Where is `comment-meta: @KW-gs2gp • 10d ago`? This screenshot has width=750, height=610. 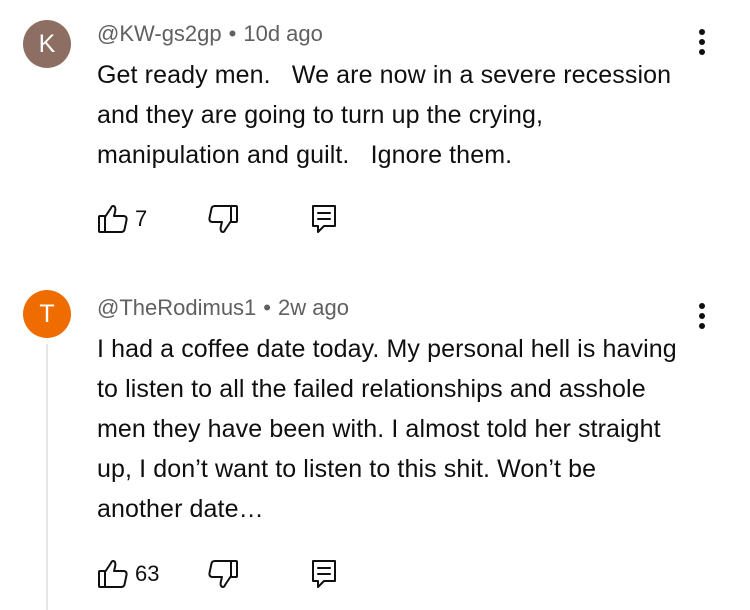
comment-meta: @KW-gs2gp • 10d ago is located at coordinates (210, 34).